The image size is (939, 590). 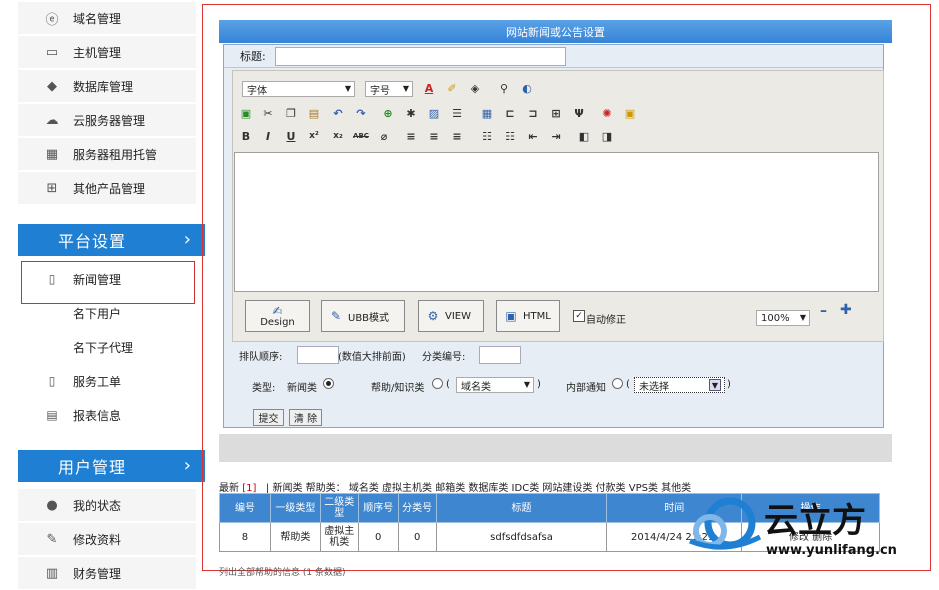 What do you see at coordinates (97, 573) in the screenshot?
I see `sidebar-item-label: 财务管理` at bounding box center [97, 573].